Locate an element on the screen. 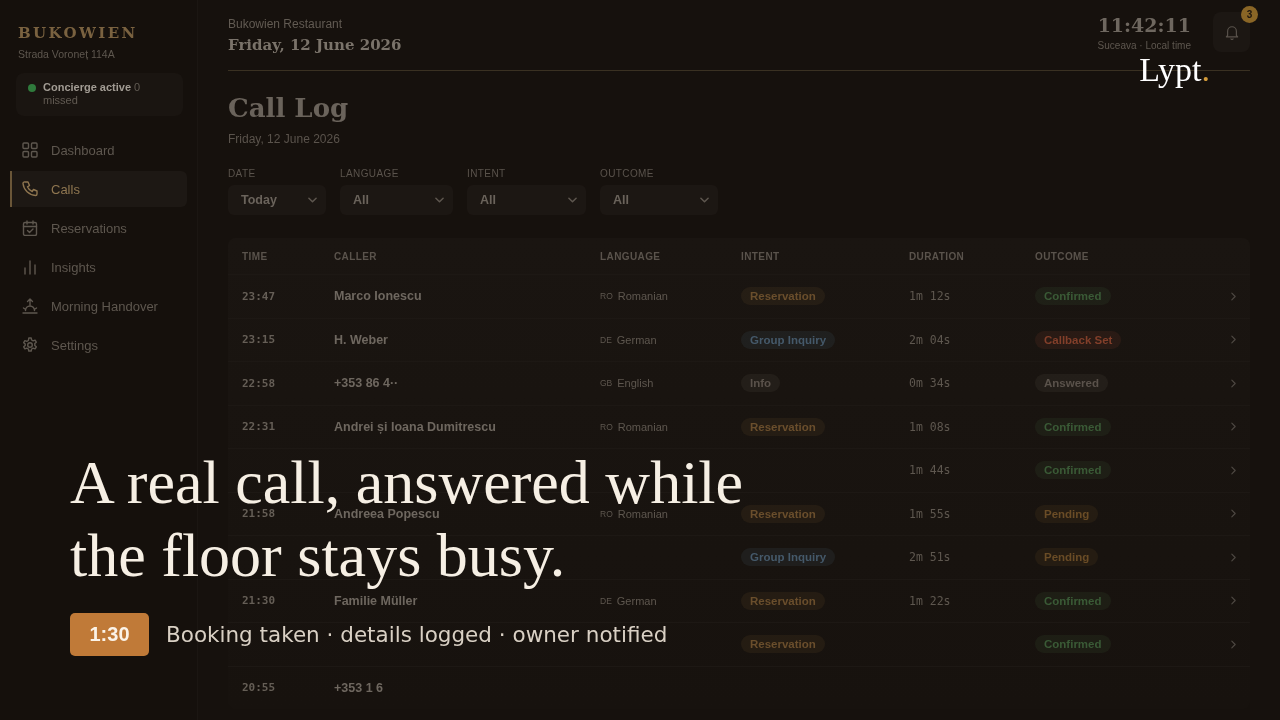 Image resolution: width=1280 pixels, height=720 pixels. caller-name: Andrei și Ioana Dumitrescu is located at coordinates (415, 426).